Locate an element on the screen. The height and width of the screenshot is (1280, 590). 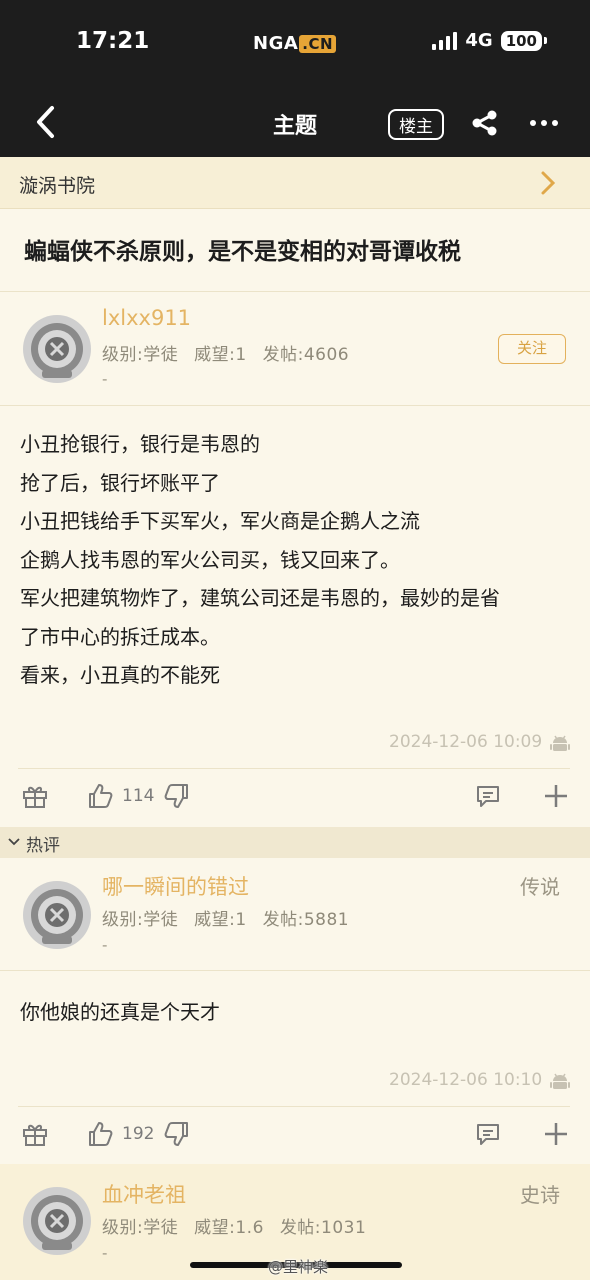
nga-logo: NGA .CN is located at coordinates (295, 43).